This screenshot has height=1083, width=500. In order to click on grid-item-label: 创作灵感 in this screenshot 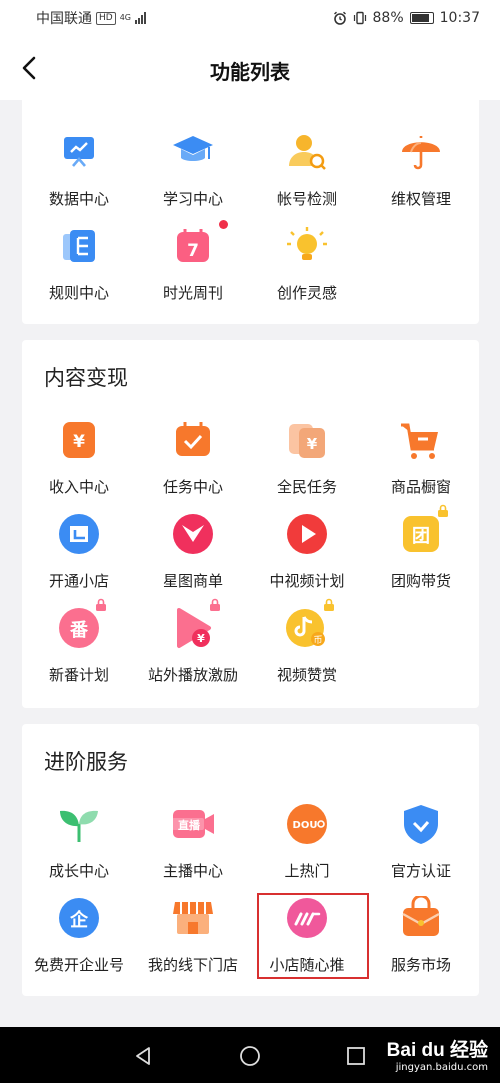, I will do `click(306, 293)`.